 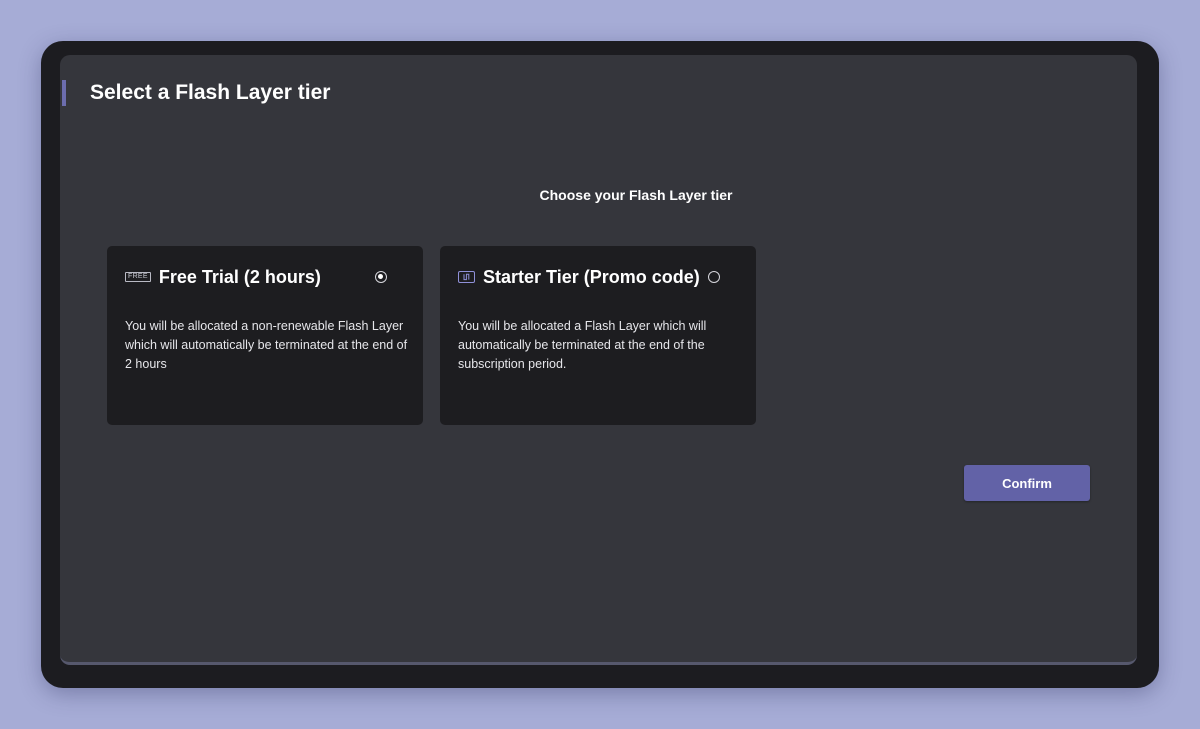 What do you see at coordinates (239, 277) in the screenshot?
I see `tier-card-title: Free Trial (2 hours)` at bounding box center [239, 277].